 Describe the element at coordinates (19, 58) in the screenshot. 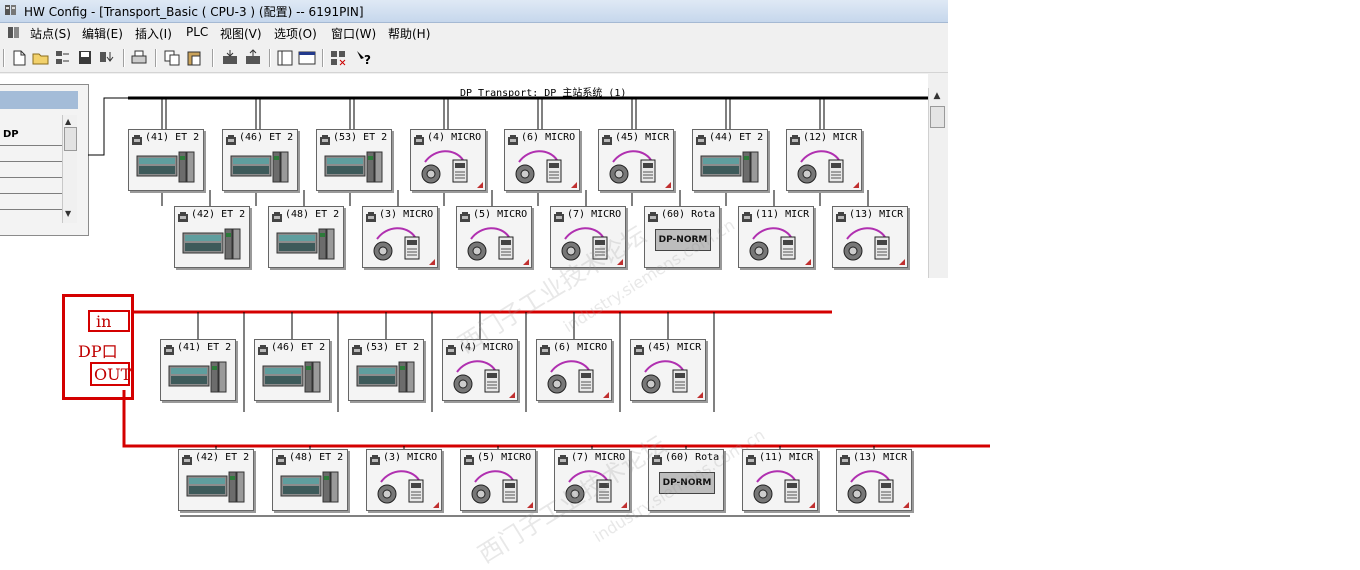

I see `new-file-icon` at that location.